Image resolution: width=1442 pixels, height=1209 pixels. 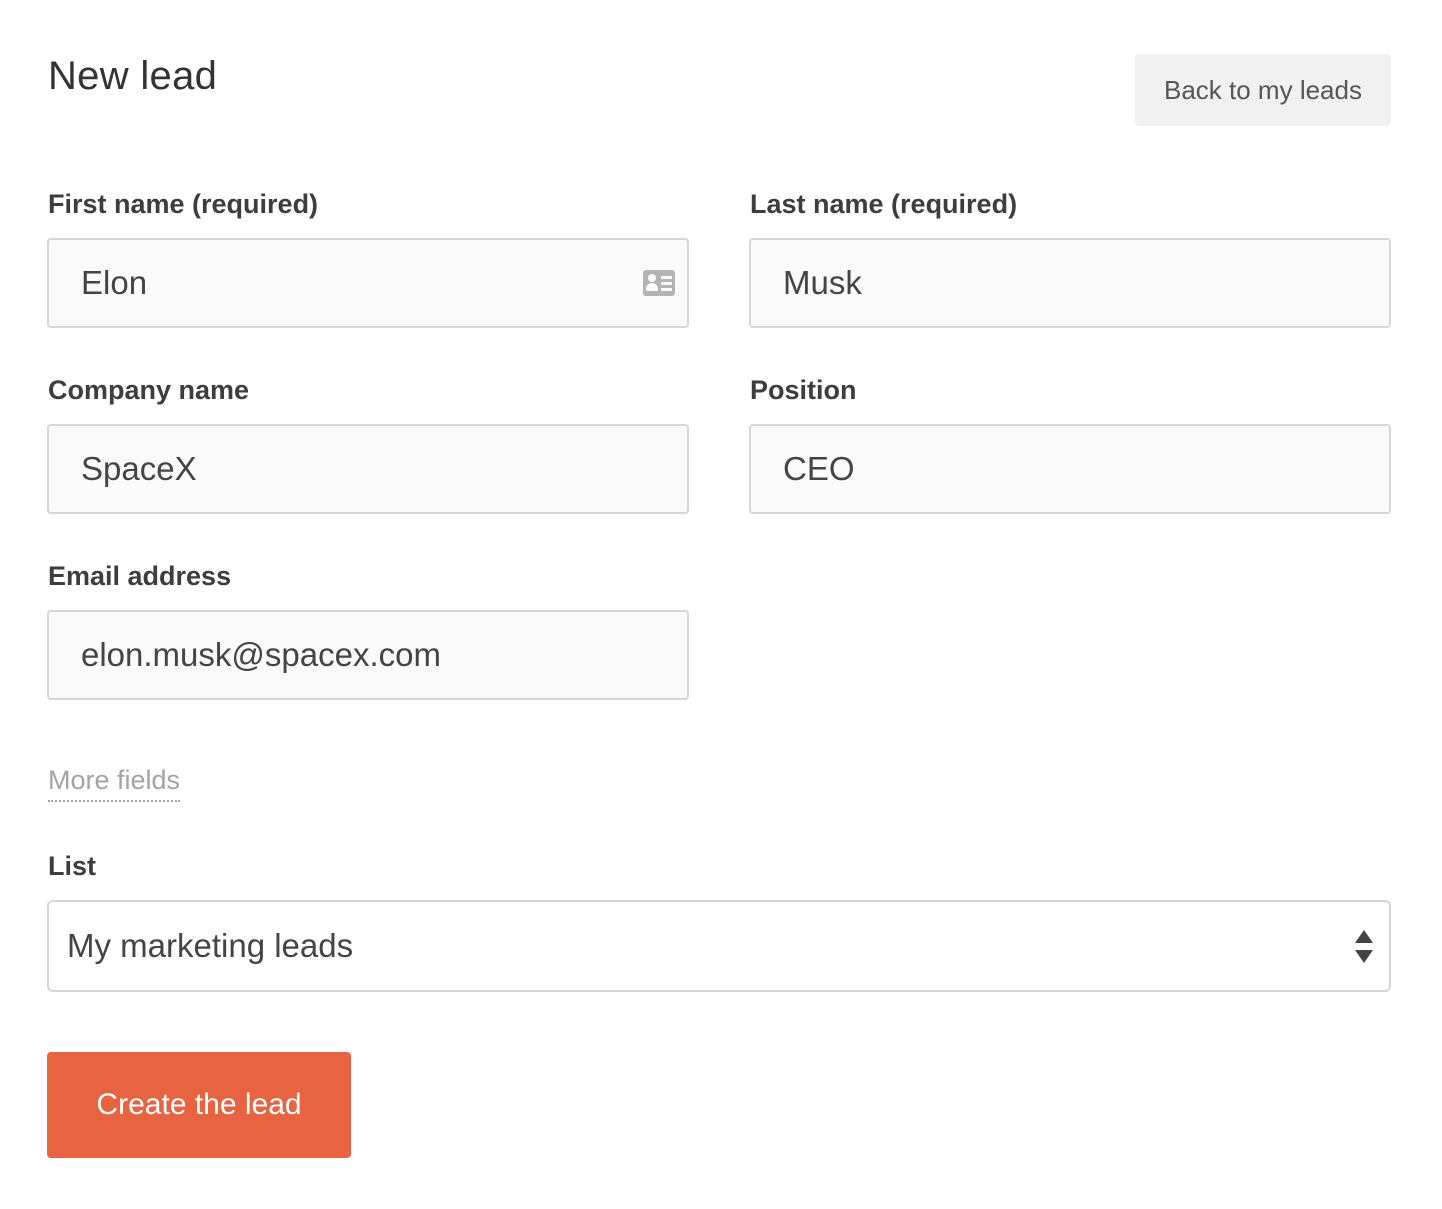 I want to click on email-input, so click(x=368, y=655).